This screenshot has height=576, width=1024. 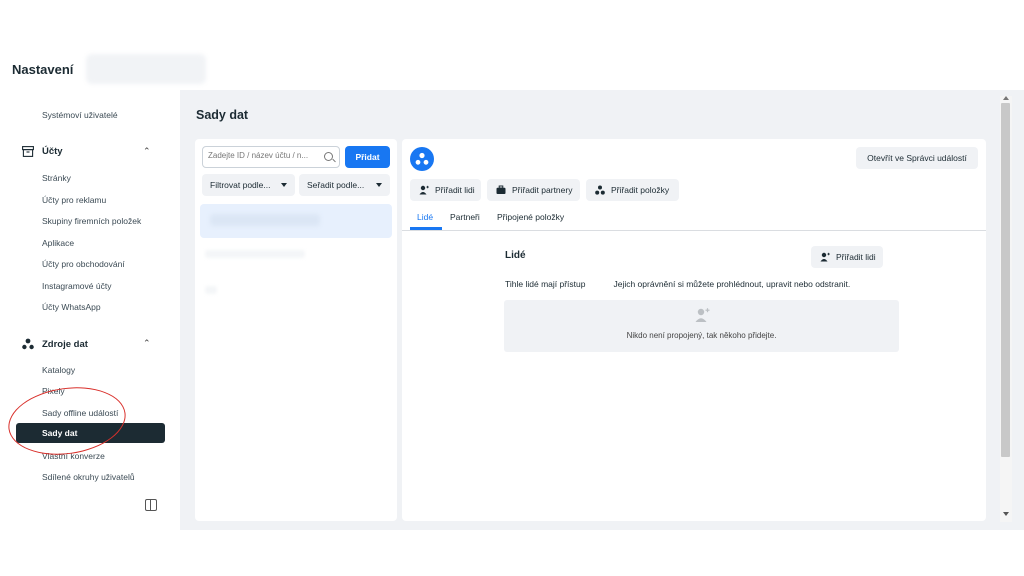 I want to click on top-bar, so click(x=512, y=69).